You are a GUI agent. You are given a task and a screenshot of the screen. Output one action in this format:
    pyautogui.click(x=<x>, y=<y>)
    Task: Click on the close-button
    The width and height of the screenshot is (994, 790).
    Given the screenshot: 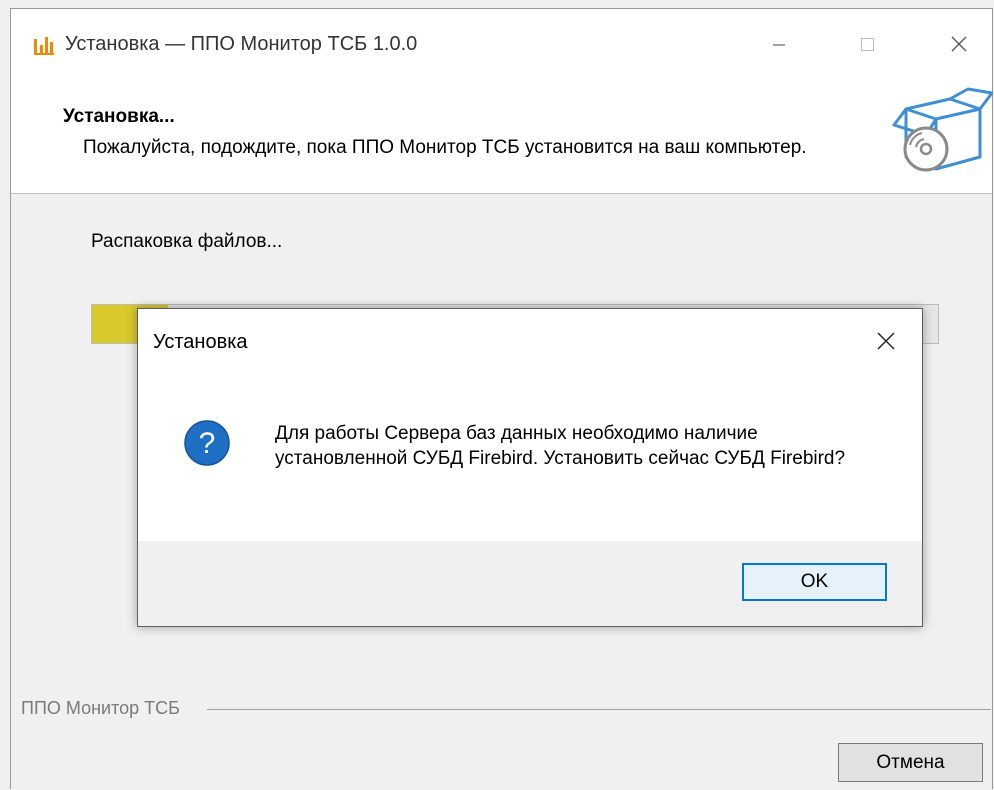 What is the action you would take?
    pyautogui.click(x=959, y=44)
    